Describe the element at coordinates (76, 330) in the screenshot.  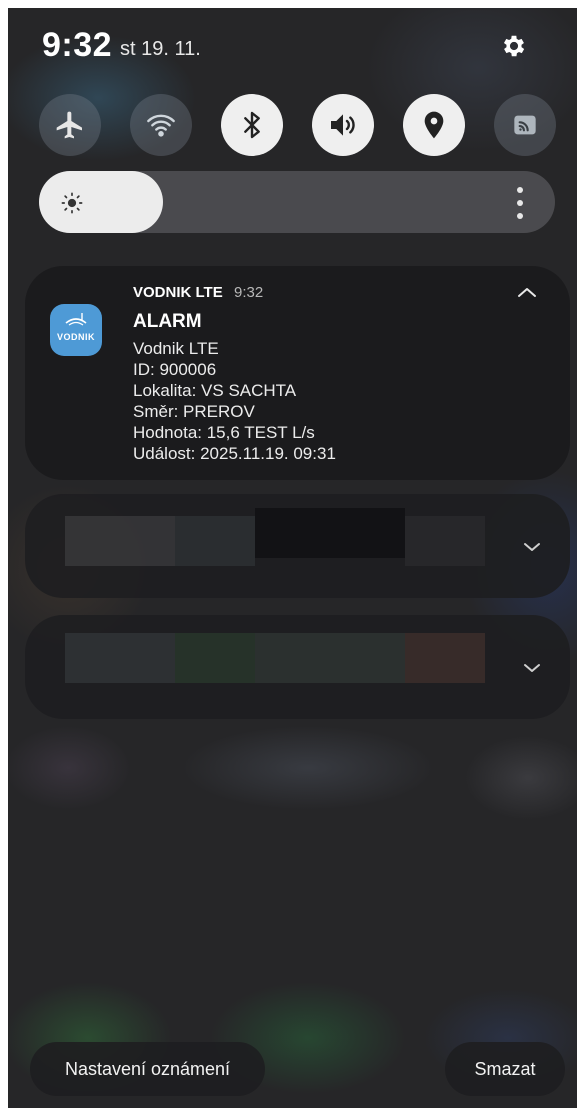
I see `app-icon` at that location.